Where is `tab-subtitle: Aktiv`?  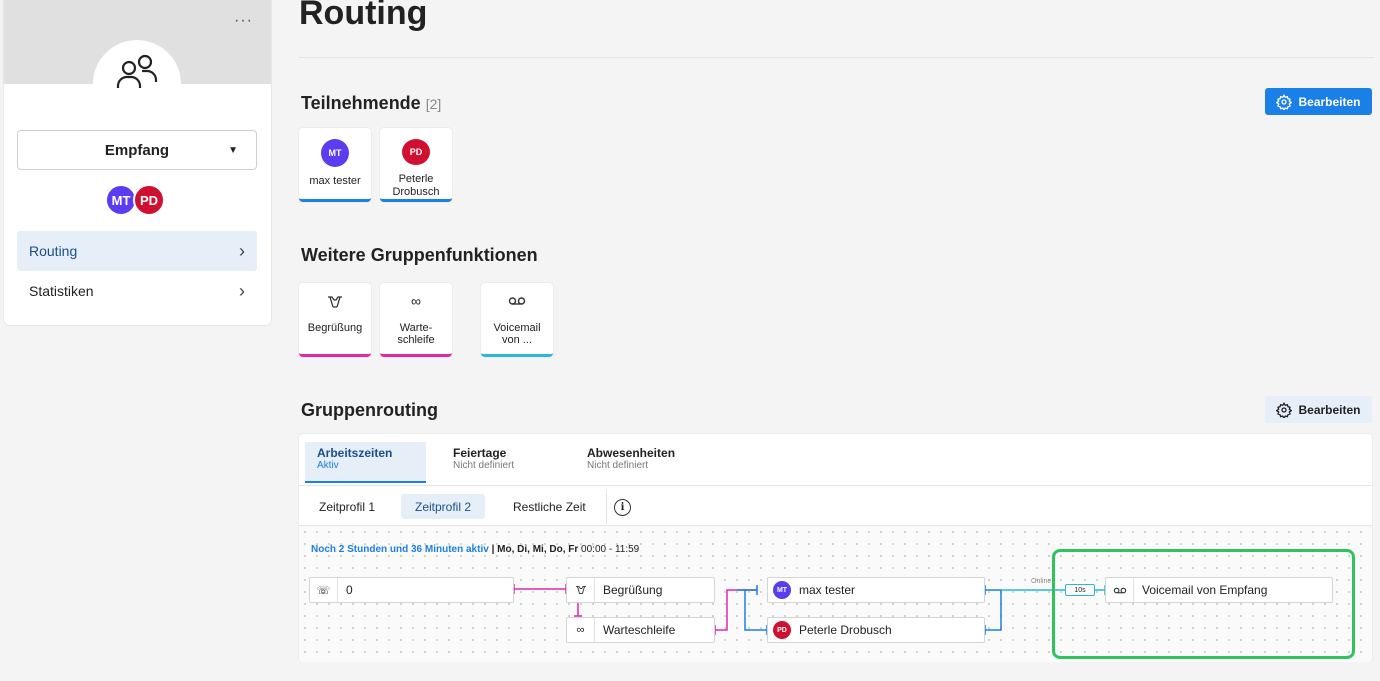 tab-subtitle: Aktiv is located at coordinates (328, 465).